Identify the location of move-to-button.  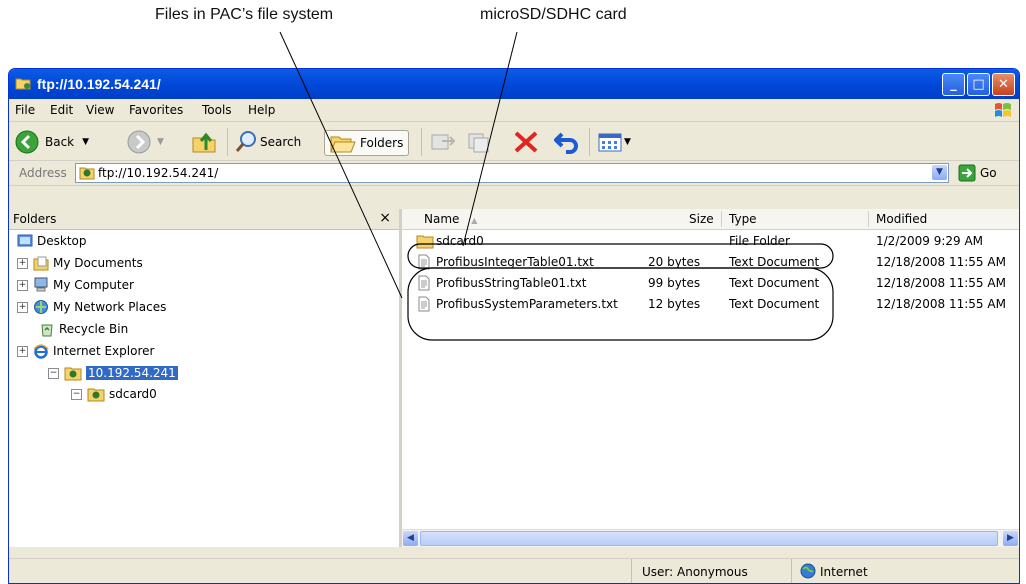
(443, 142).